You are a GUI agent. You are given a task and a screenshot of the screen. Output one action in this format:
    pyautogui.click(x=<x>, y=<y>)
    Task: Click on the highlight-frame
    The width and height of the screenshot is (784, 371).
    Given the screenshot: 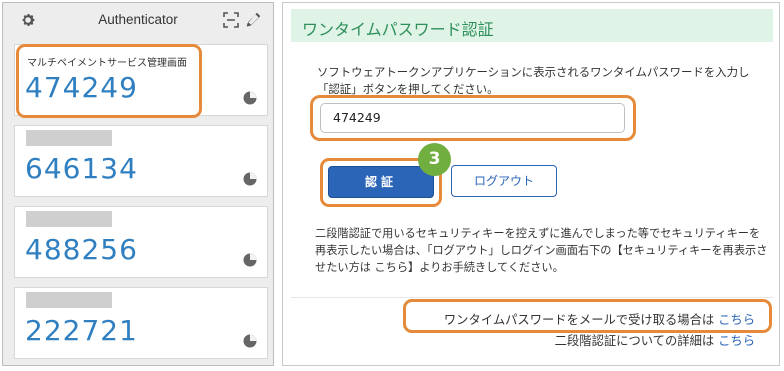 What is the action you would take?
    pyautogui.click(x=109, y=81)
    